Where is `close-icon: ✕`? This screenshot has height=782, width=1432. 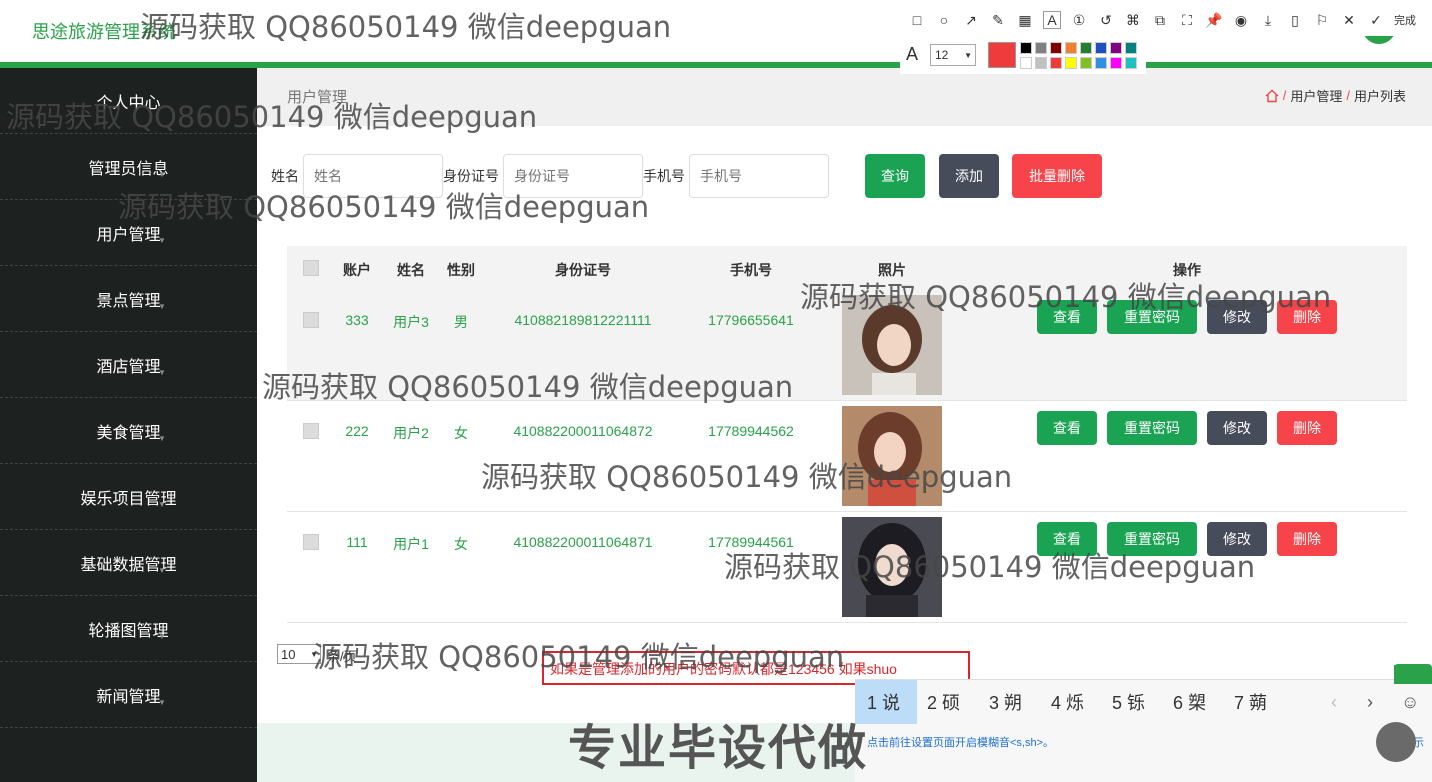 close-icon: ✕ is located at coordinates (1349, 20).